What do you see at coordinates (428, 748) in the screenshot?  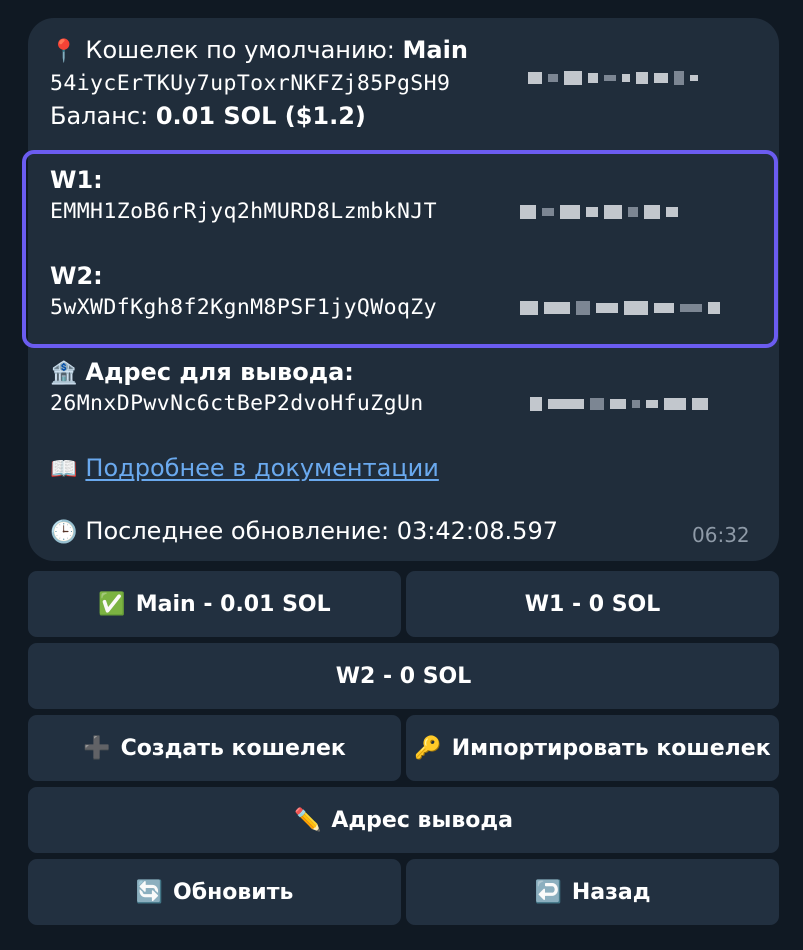 I see `key-icon: 🔑` at bounding box center [428, 748].